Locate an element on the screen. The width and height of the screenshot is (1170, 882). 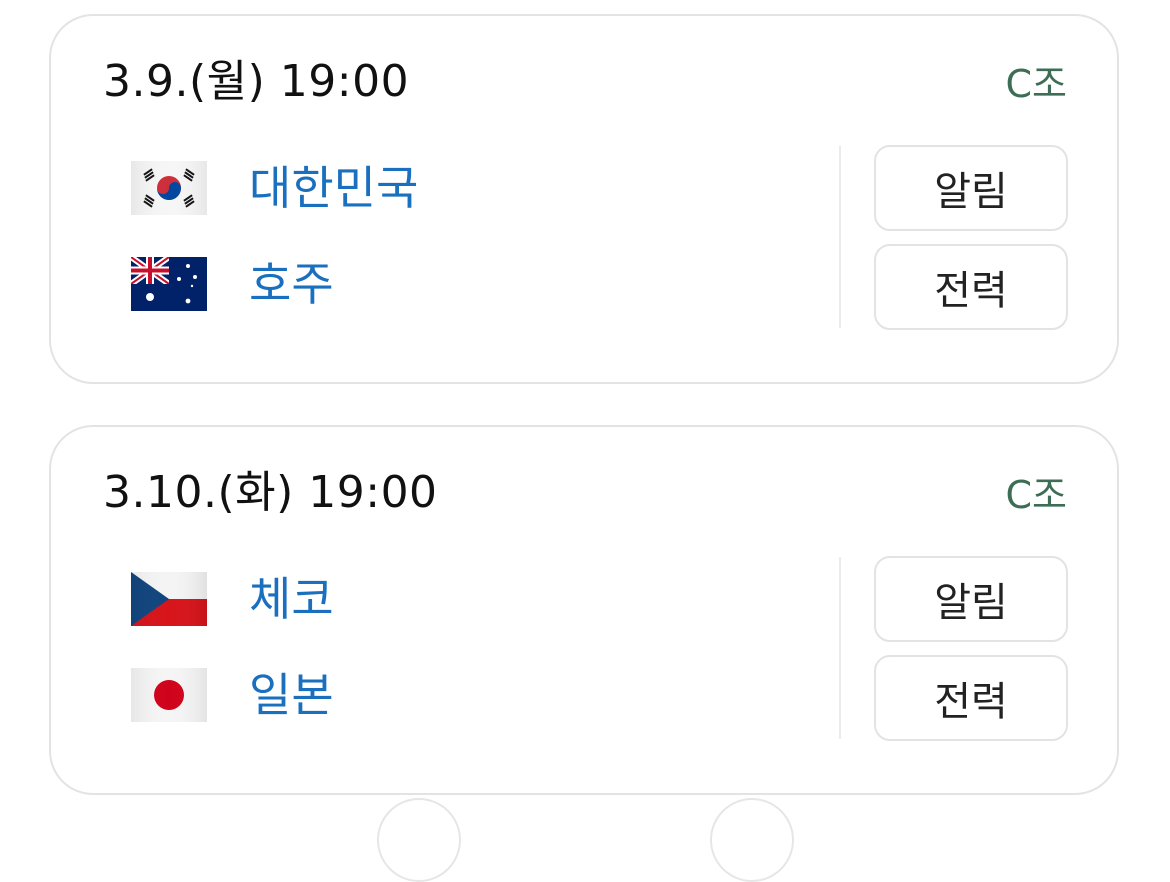
match-datetime: 3.9.(월) 19:00 is located at coordinates (256, 81).